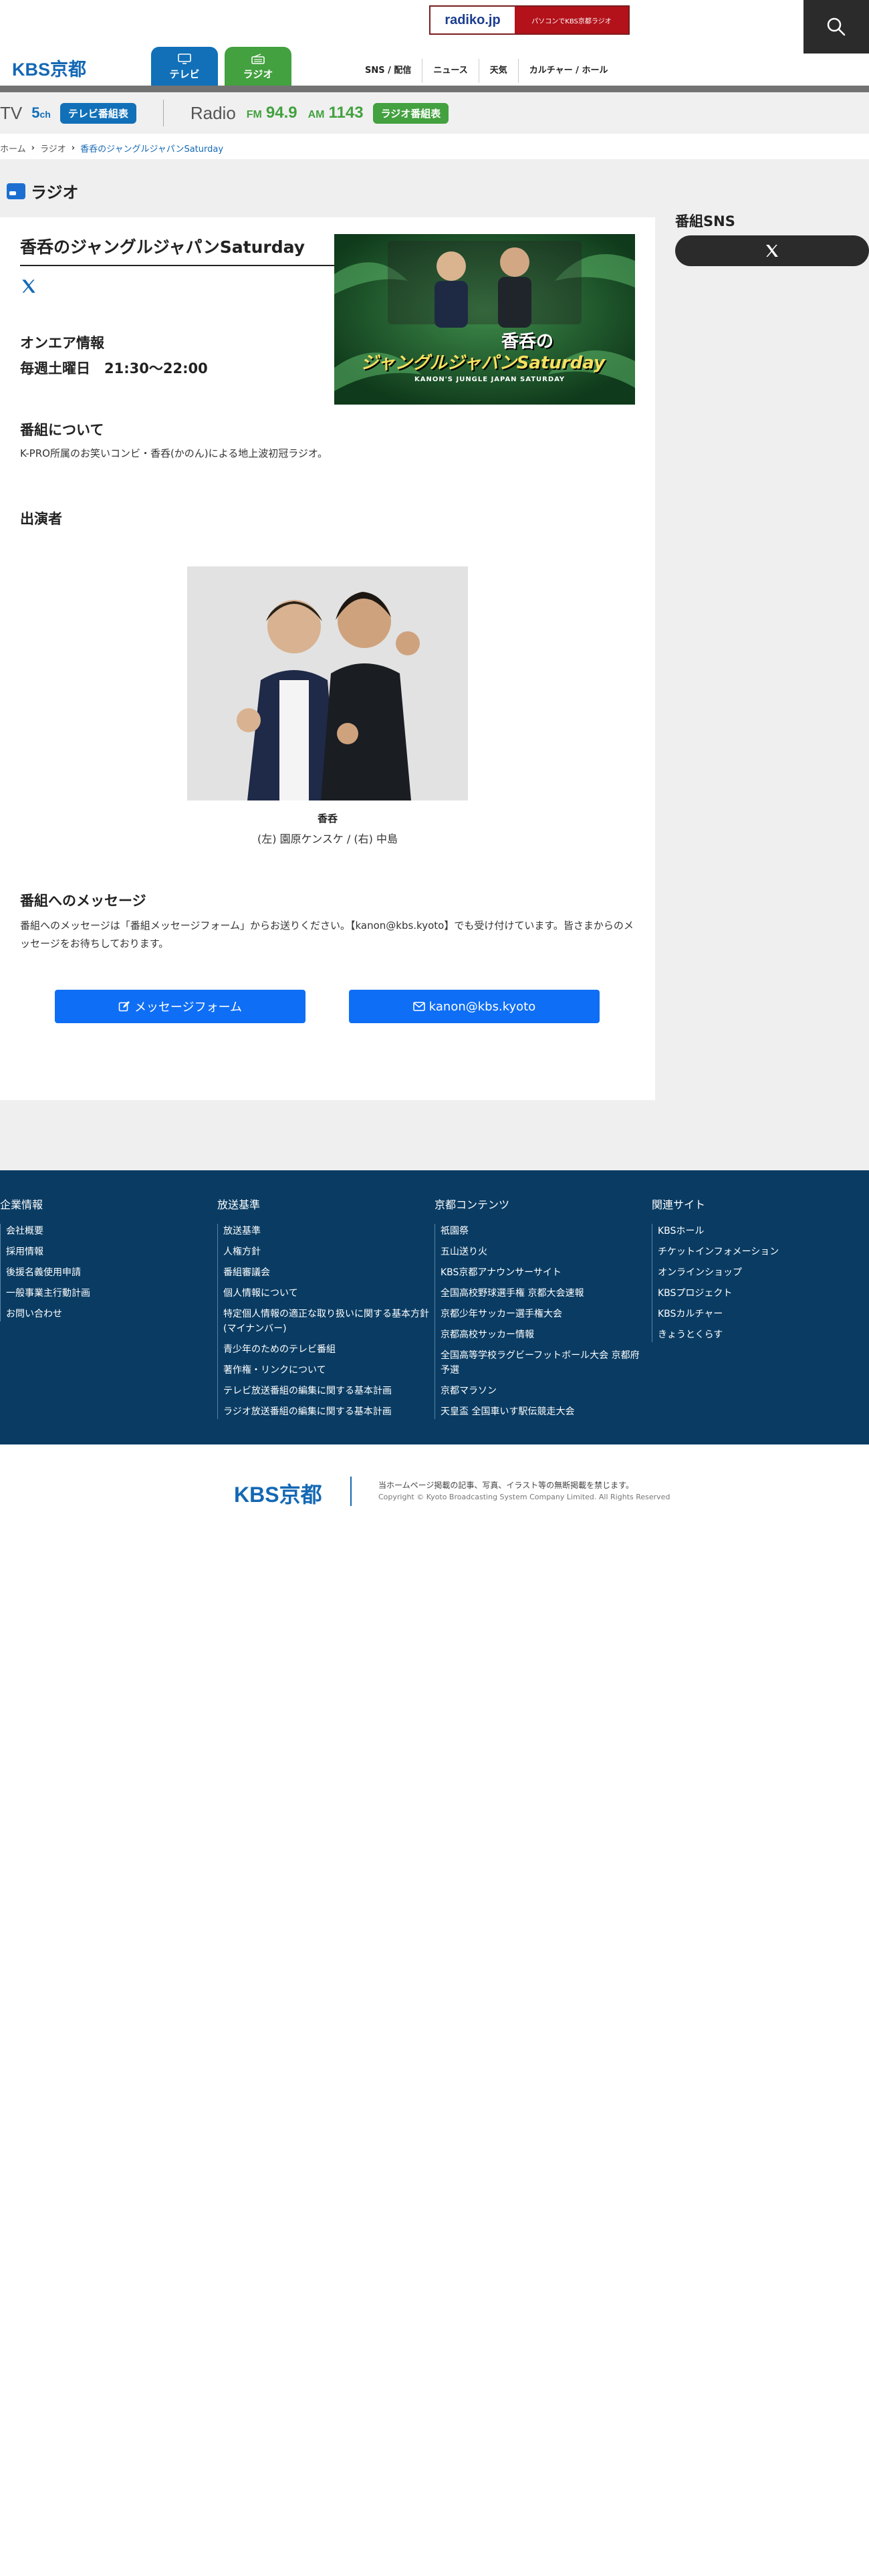  What do you see at coordinates (11, 113) in the screenshot?
I see `tv-label: TV` at bounding box center [11, 113].